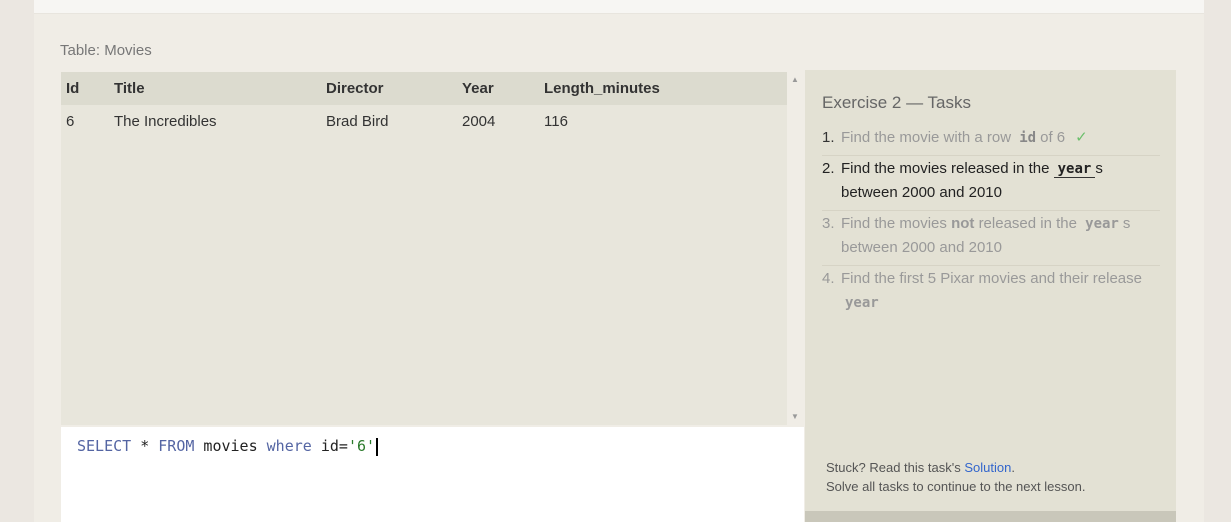  What do you see at coordinates (70, 121) in the screenshot?
I see `cell-id: 6` at bounding box center [70, 121].